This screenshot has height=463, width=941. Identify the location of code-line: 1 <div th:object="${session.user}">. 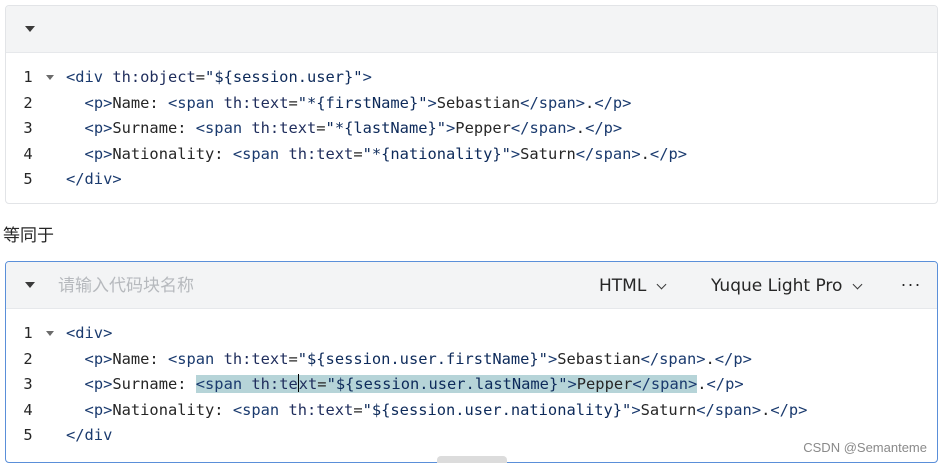
(471, 78).